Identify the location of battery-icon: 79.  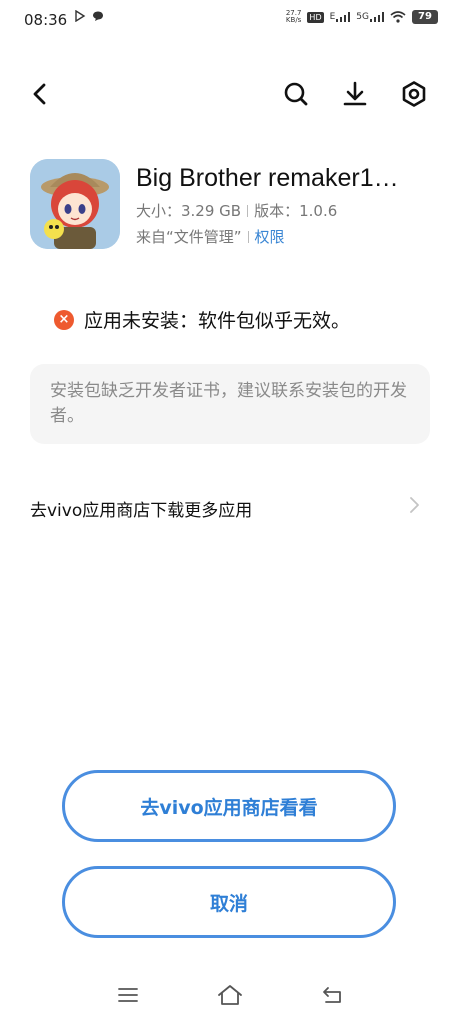
(425, 17).